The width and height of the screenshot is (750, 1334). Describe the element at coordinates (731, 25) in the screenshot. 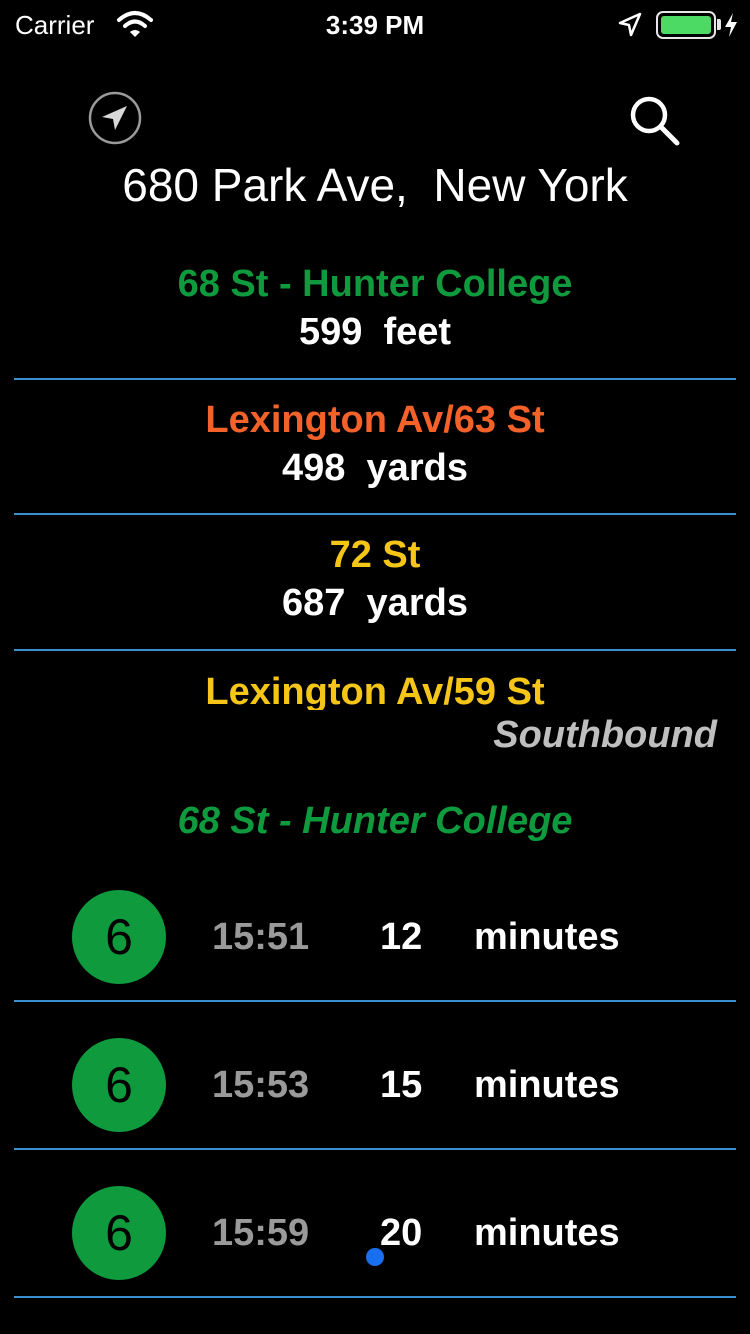

I see `charging-bolt-icon` at that location.